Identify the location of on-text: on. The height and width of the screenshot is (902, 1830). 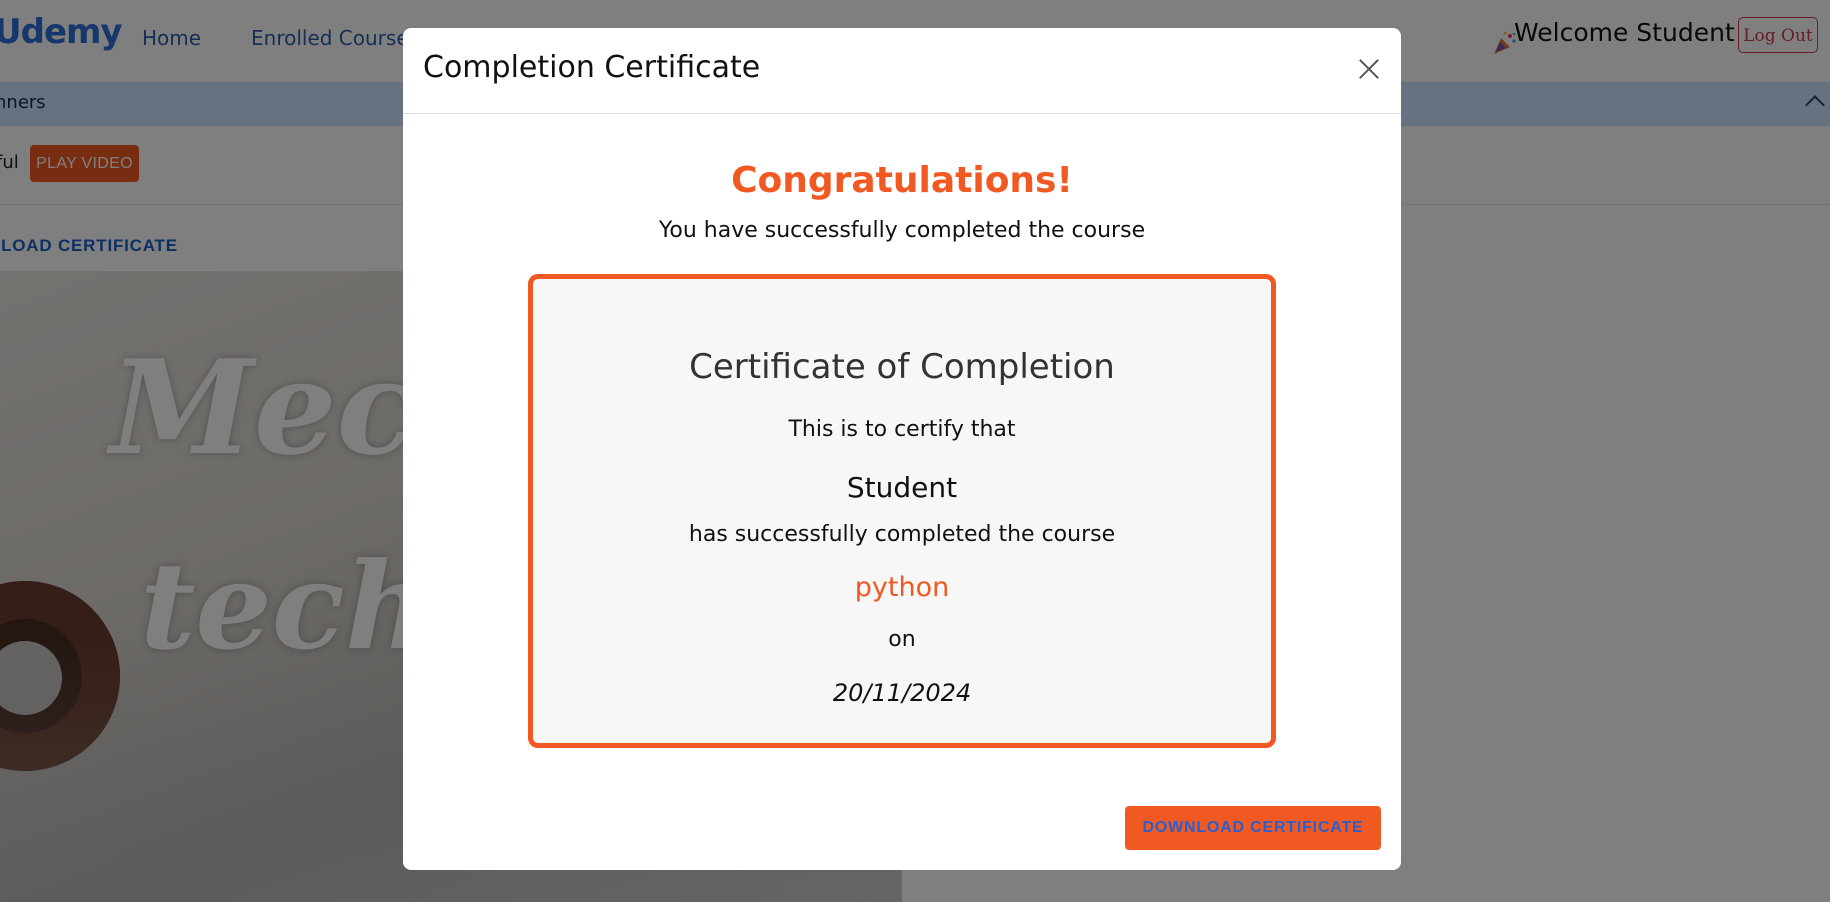
(902, 639).